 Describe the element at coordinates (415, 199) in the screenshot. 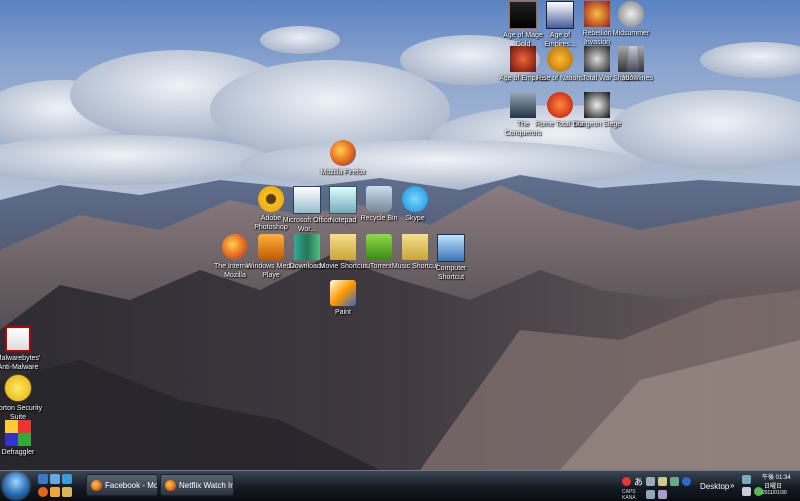

I see `skype-icon` at that location.